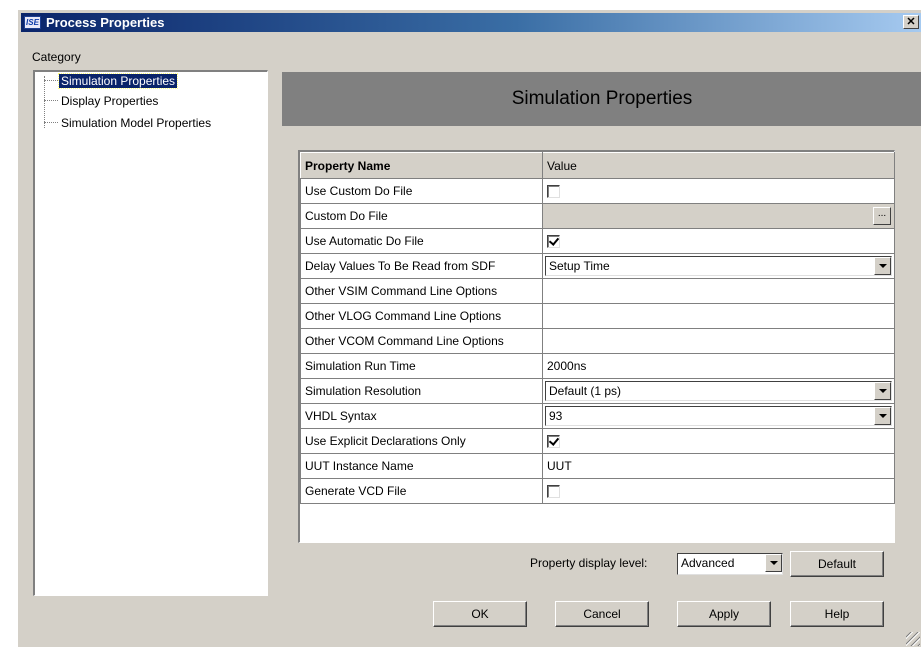 The width and height of the screenshot is (921, 647). I want to click on title-bar: ISE Process Properties ✕, so click(471, 22).